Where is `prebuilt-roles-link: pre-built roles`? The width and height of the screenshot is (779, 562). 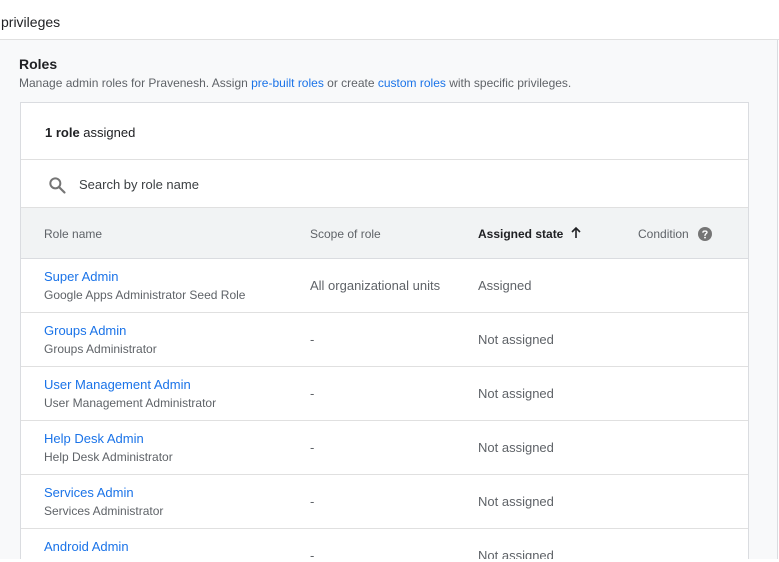
prebuilt-roles-link: pre-built roles is located at coordinates (287, 83).